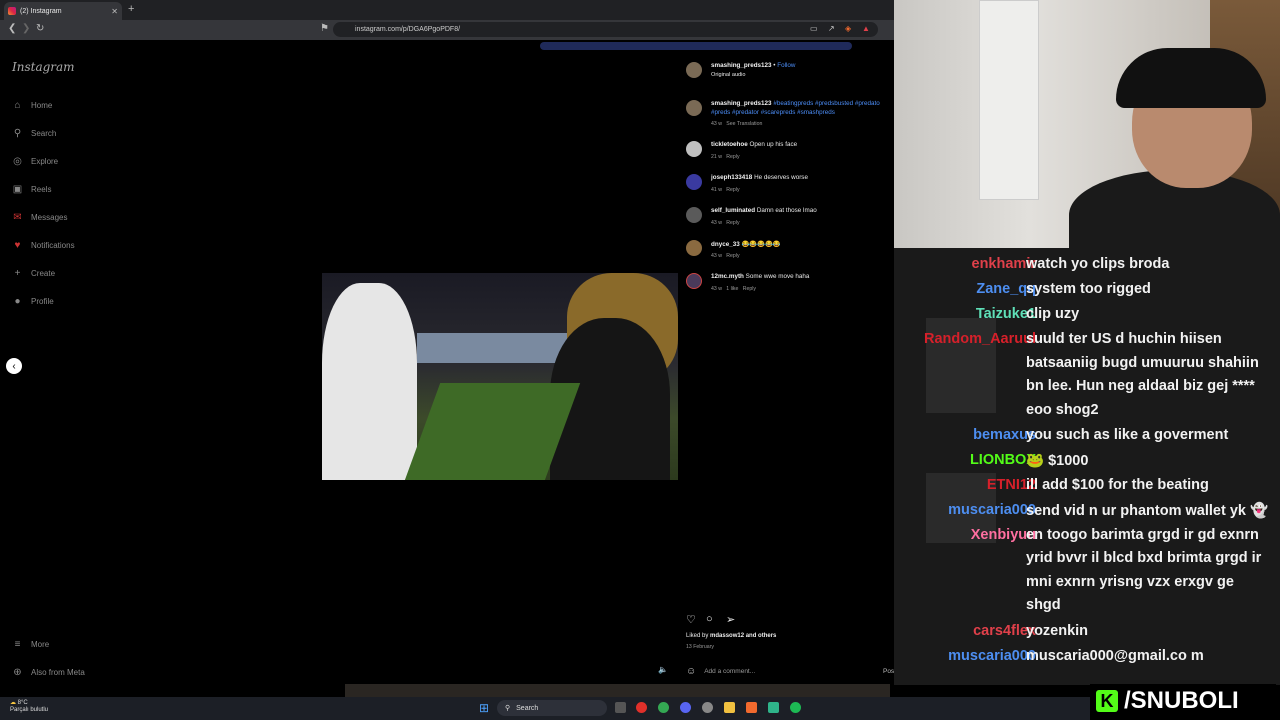 The width and height of the screenshot is (1280, 720). I want to click on chat-message: system too rigged, so click(1088, 289).